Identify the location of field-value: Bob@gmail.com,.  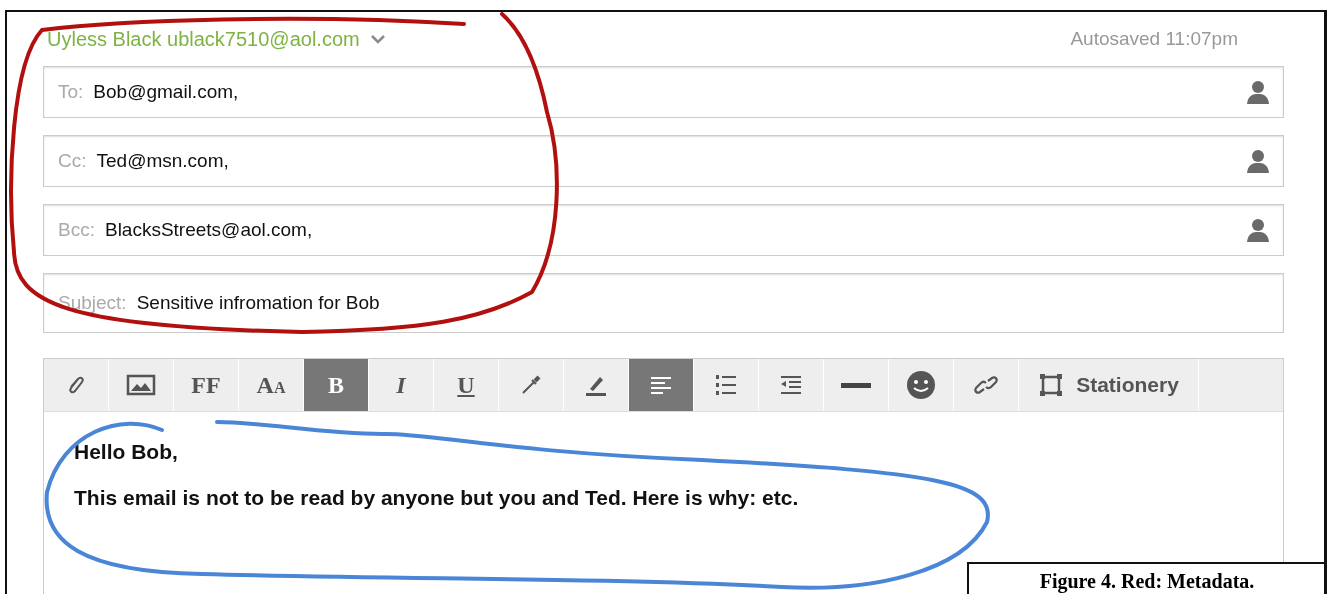
(166, 92).